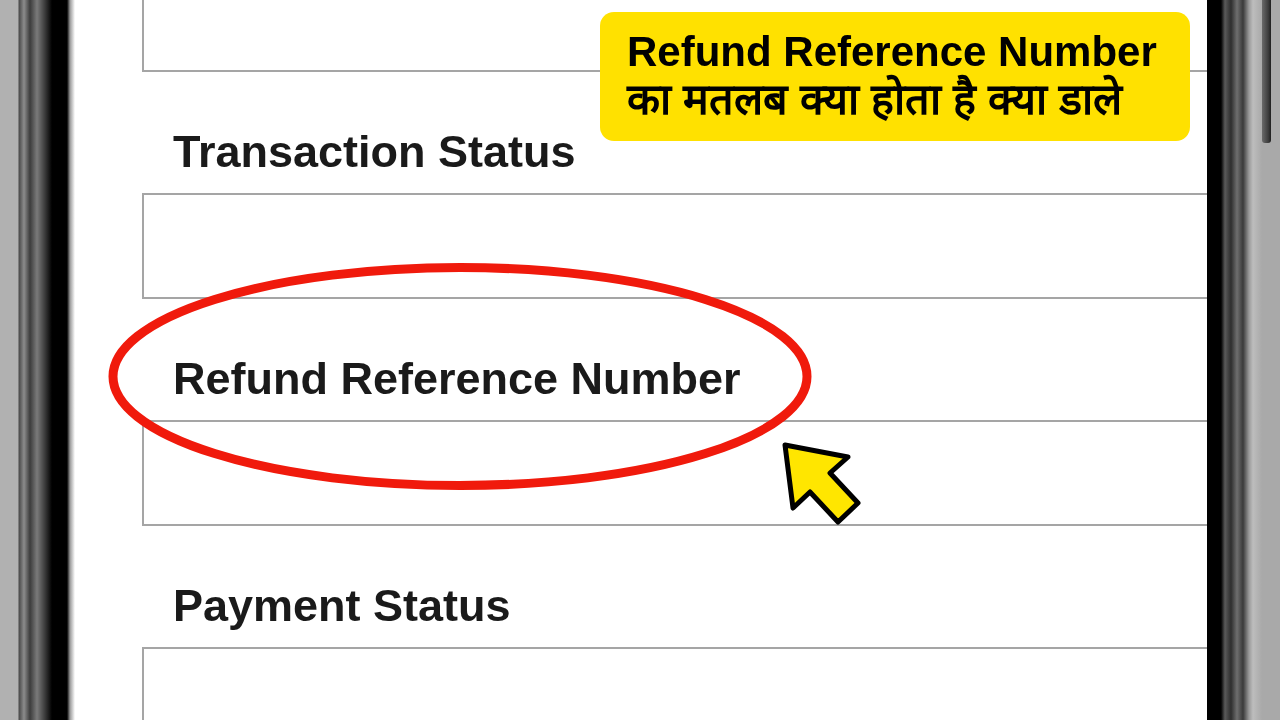  I want to click on callout-title: Refund Reference Number, so click(892, 52).